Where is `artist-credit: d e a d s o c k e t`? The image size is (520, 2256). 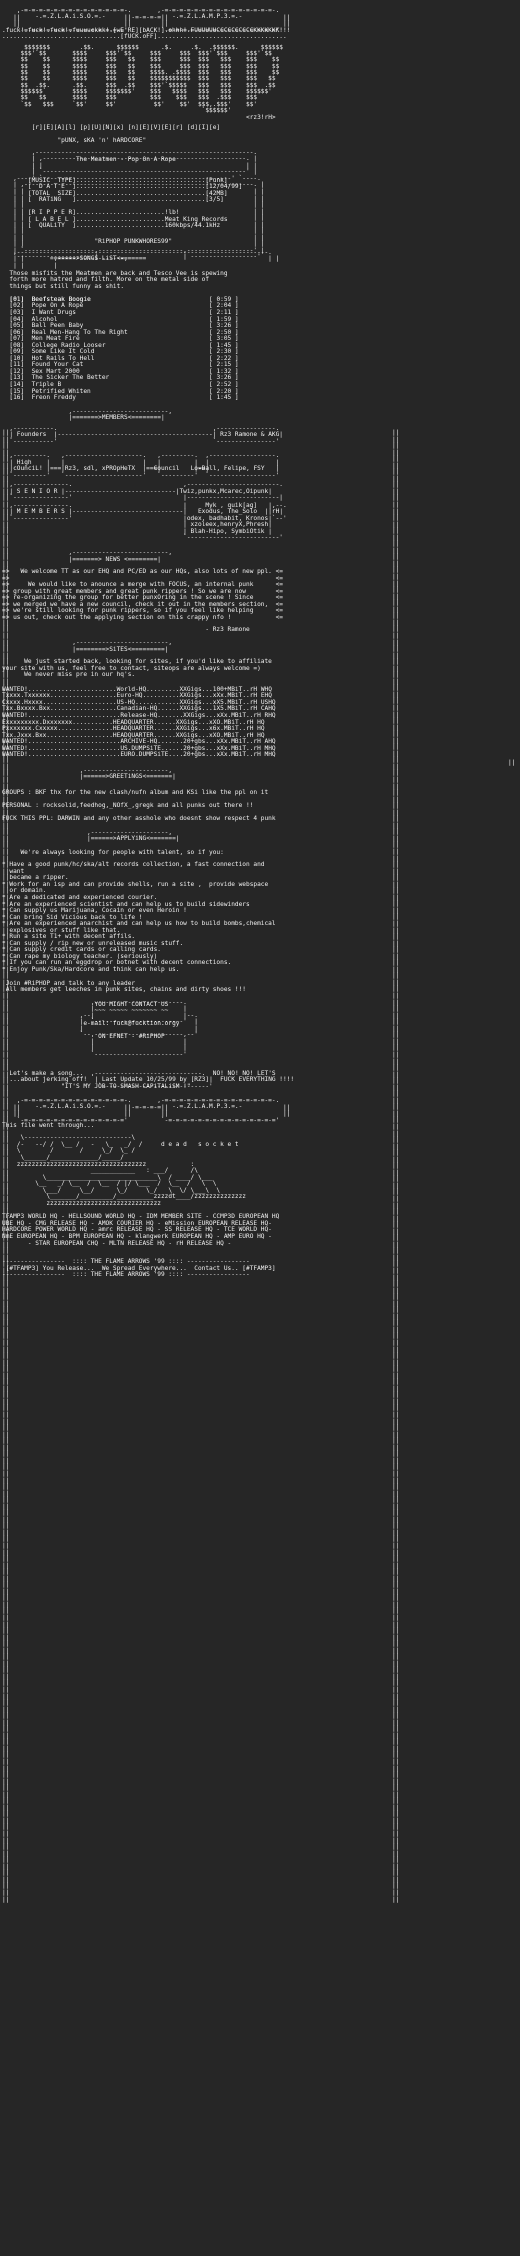
artist-credit: d e a d s o c k e t is located at coordinates (199, 1144).